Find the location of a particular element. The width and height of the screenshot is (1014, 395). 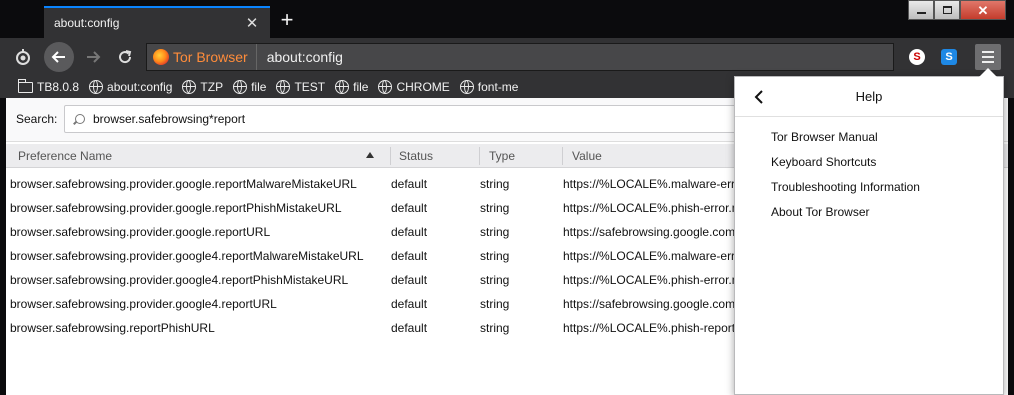

bookmark-folder-tb808: TB8.0.8 is located at coordinates (49, 86).